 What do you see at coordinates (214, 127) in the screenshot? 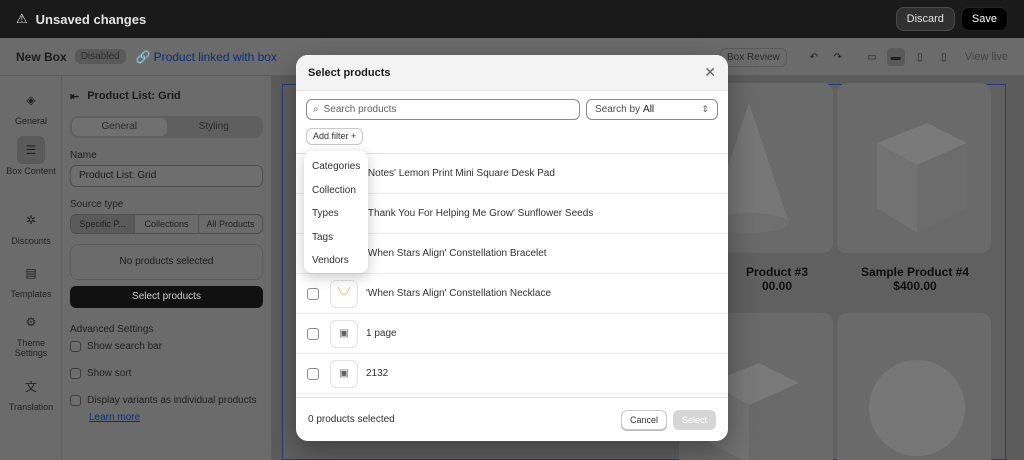
I see `tab-styling: Styling` at bounding box center [214, 127].